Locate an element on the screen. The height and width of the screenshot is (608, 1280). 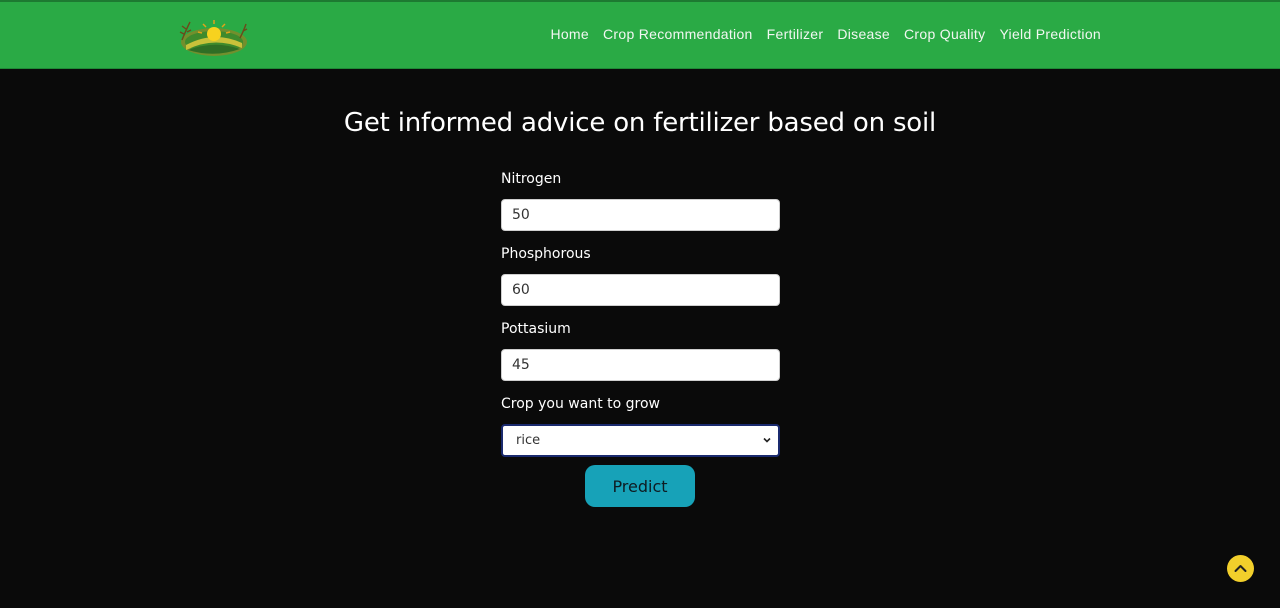
crop-select: rice is located at coordinates (640, 440).